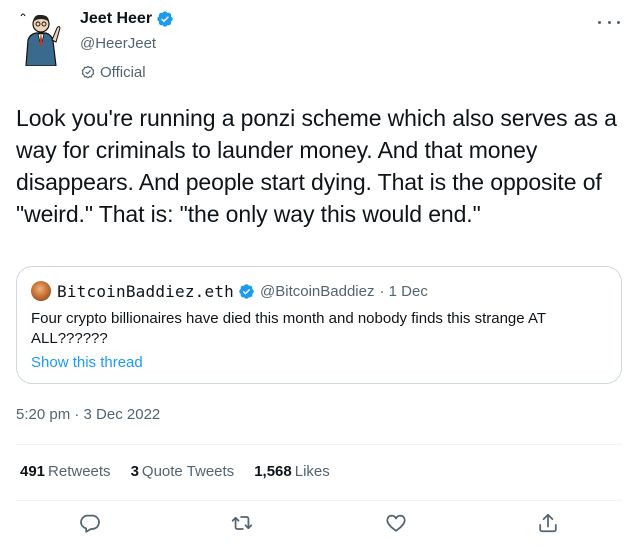 The image size is (640, 552). What do you see at coordinates (317, 291) in the screenshot?
I see `quoted-author-handle: @BitcoinBaddiez` at bounding box center [317, 291].